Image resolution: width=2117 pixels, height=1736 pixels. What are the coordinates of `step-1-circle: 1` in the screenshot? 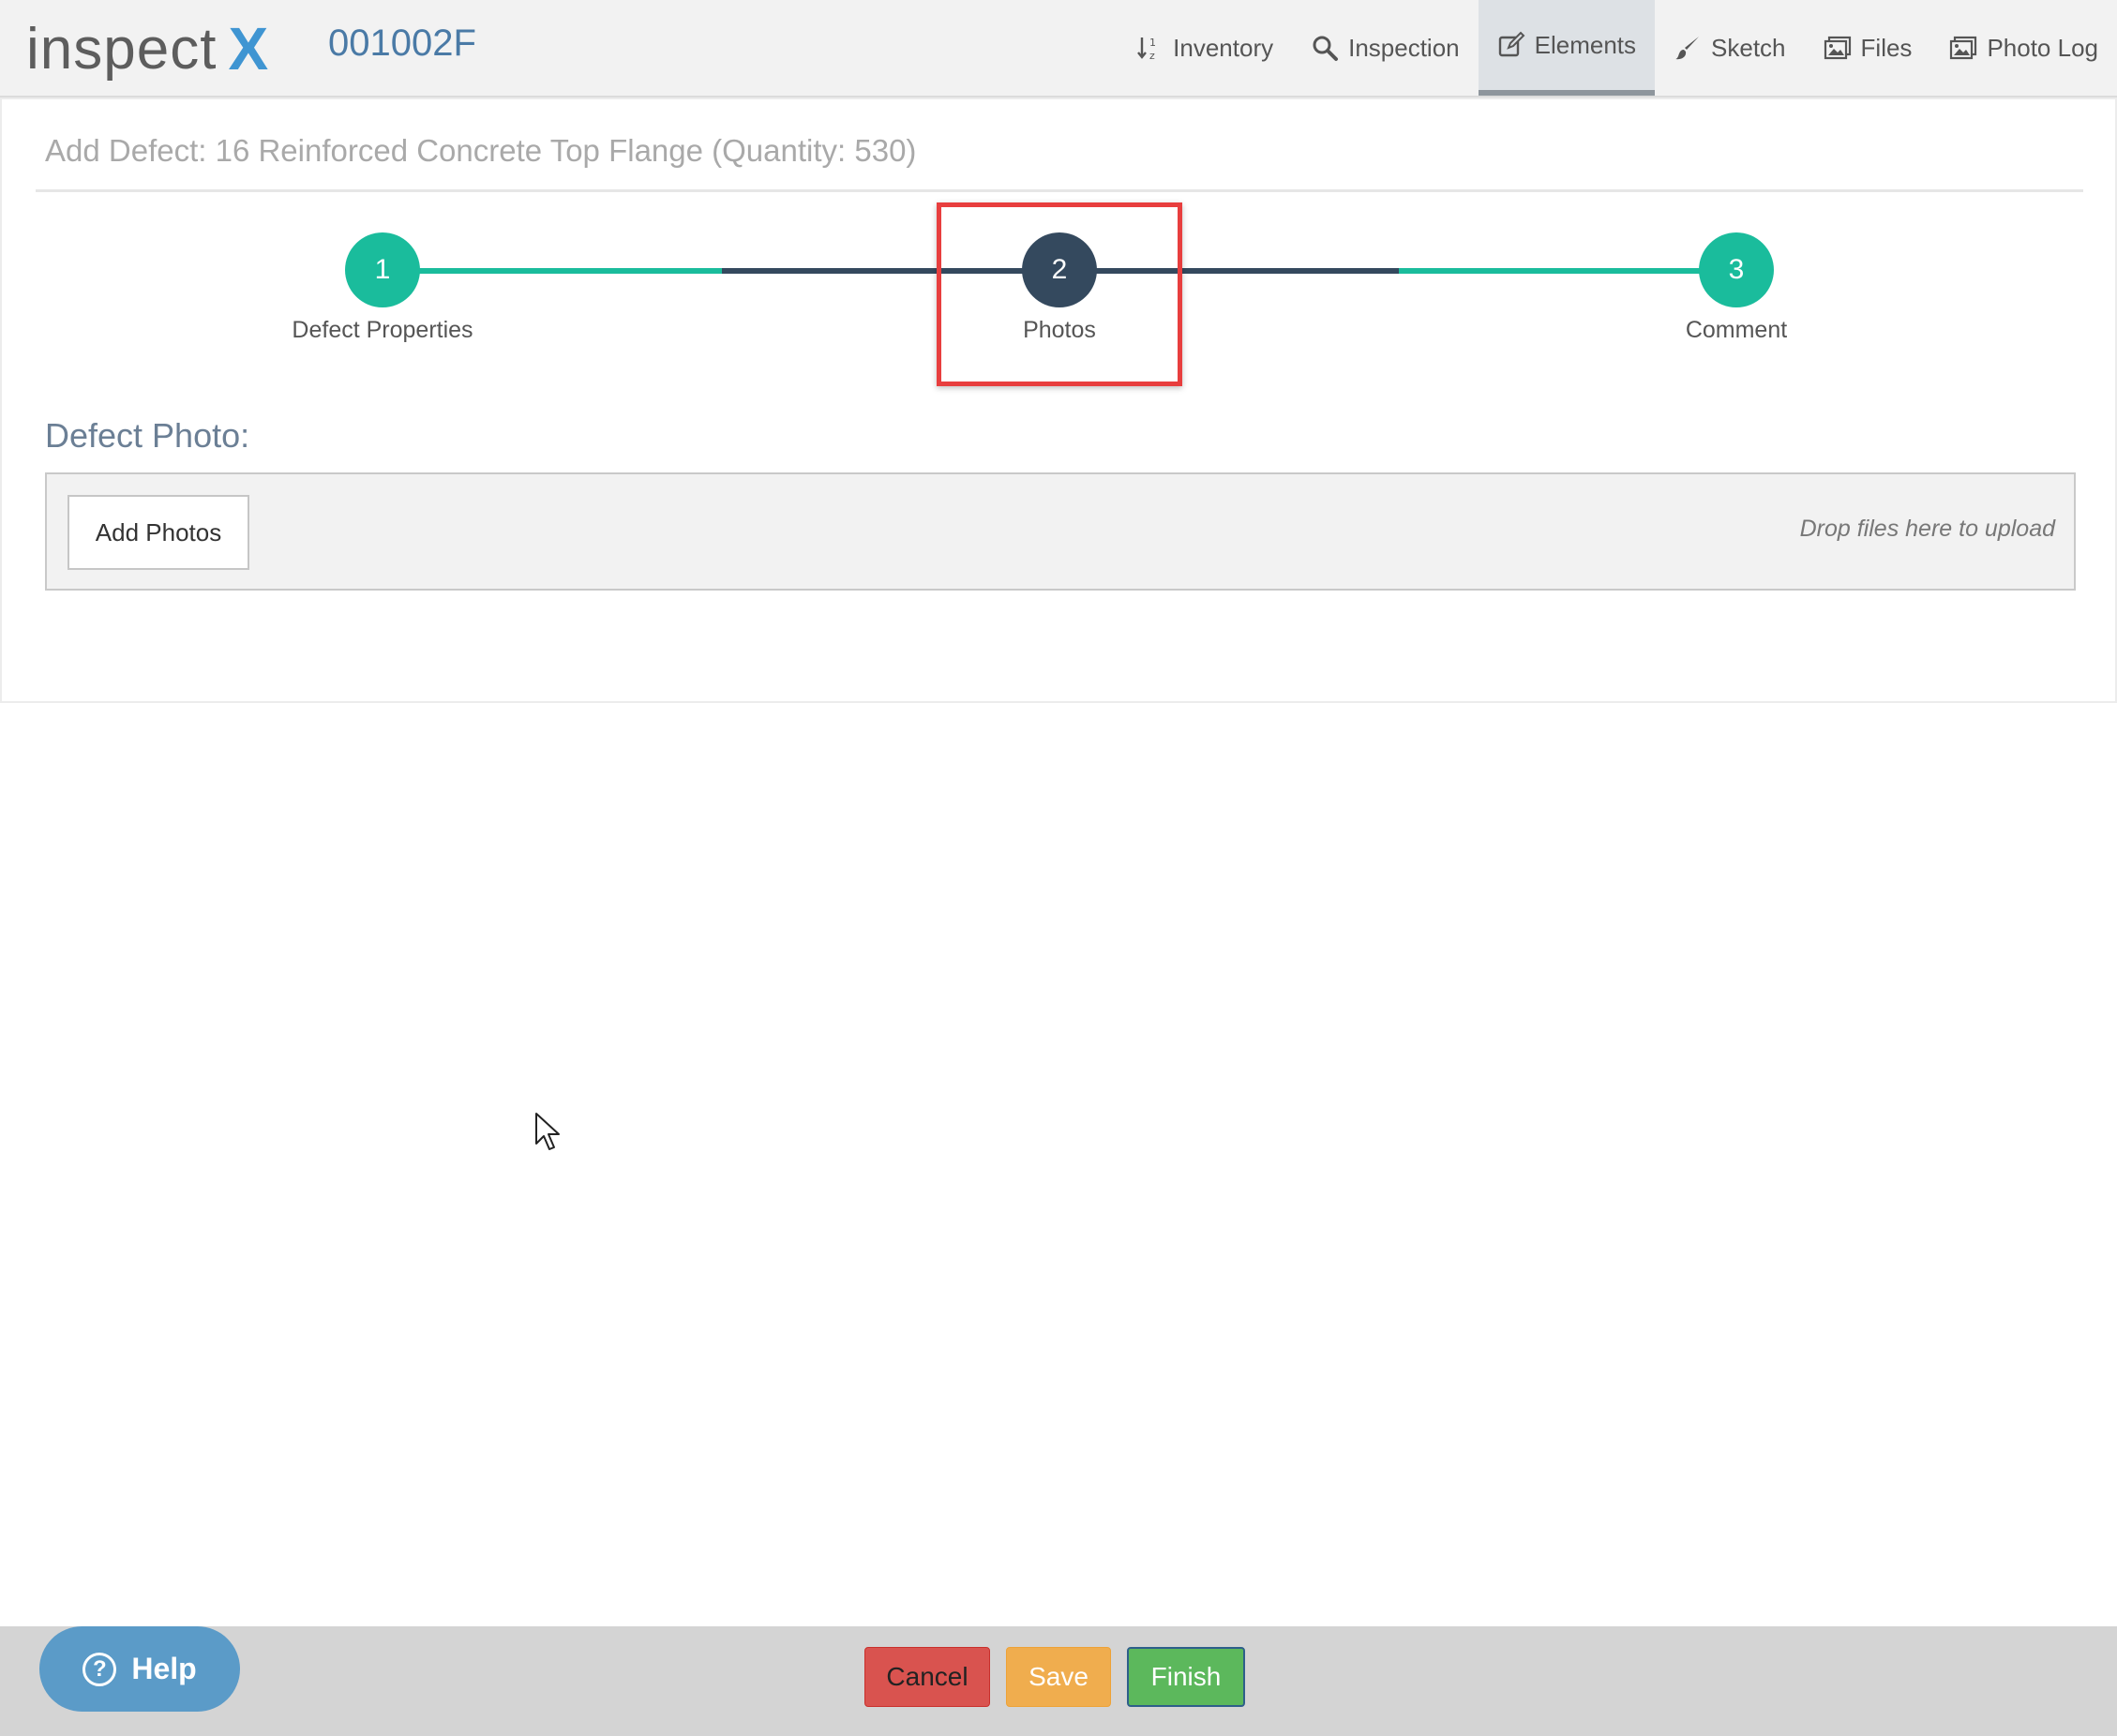 It's located at (382, 270).